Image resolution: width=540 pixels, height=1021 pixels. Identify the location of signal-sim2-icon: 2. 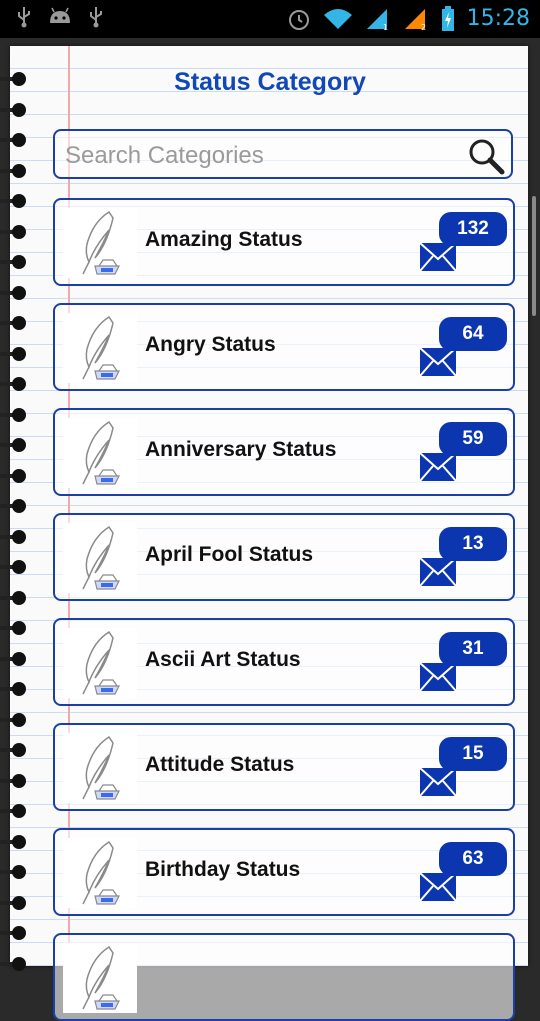
(415, 20).